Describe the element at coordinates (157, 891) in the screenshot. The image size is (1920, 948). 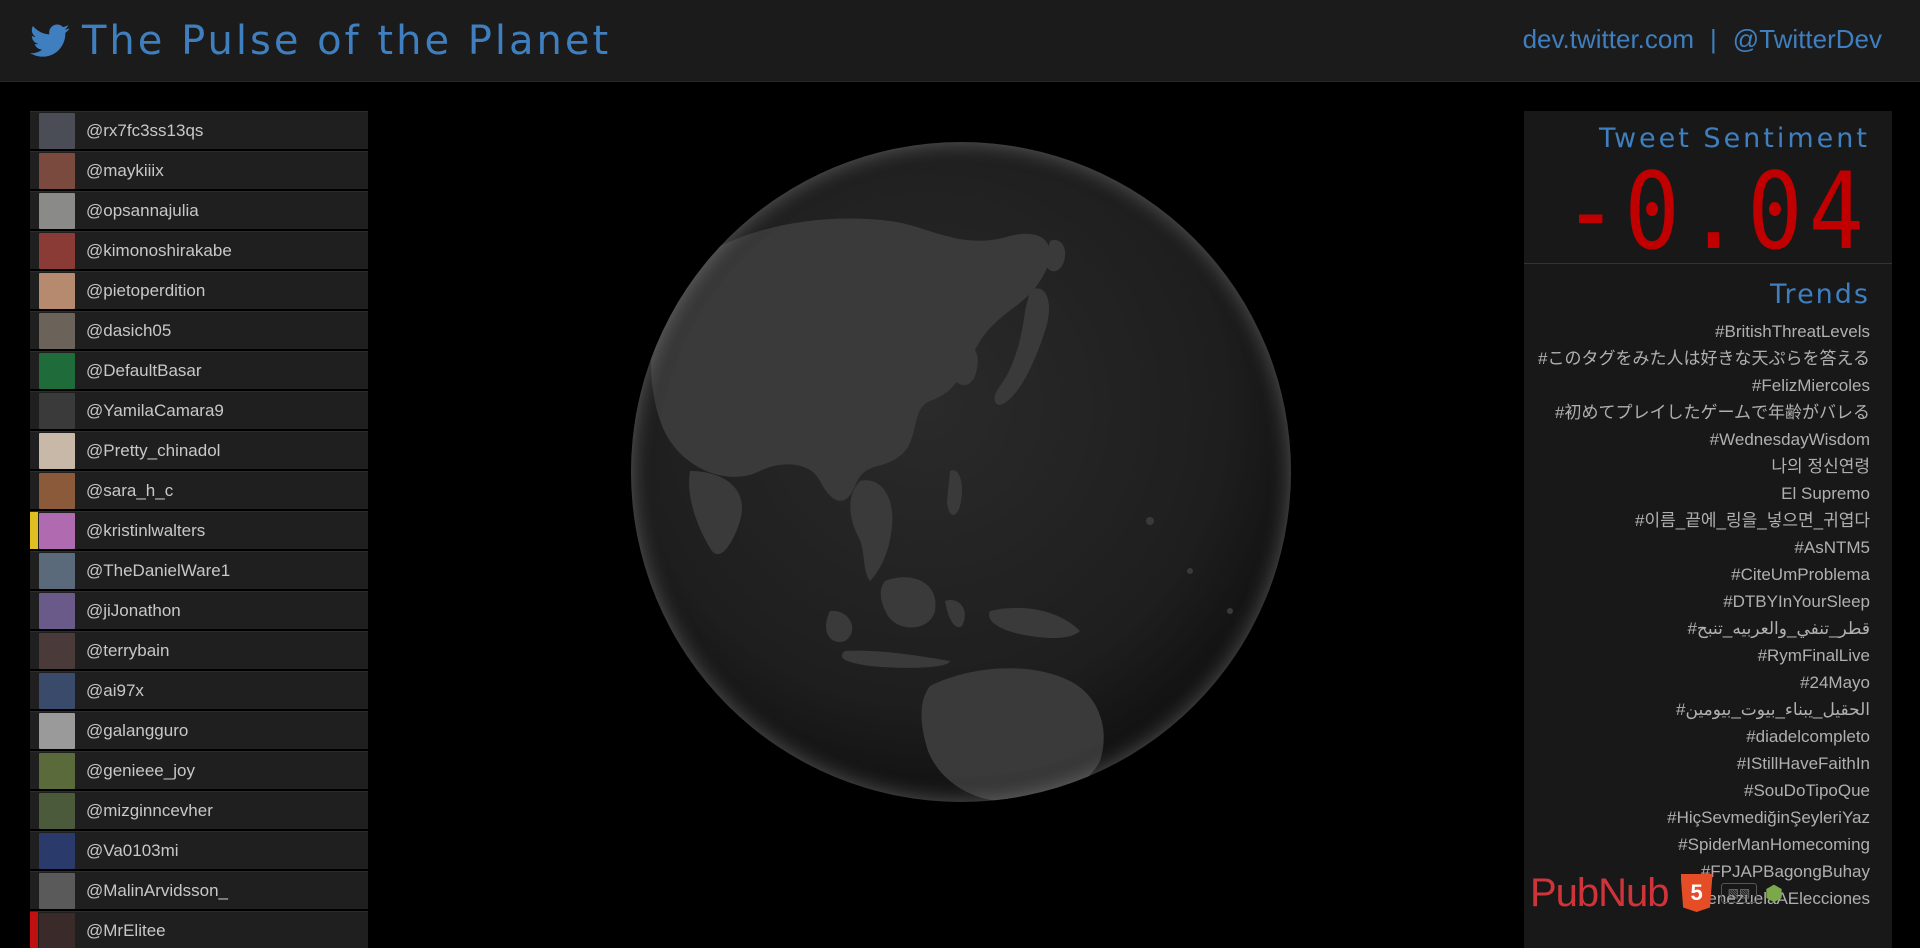
I see `user-handle: @MalinArvidsson_` at that location.